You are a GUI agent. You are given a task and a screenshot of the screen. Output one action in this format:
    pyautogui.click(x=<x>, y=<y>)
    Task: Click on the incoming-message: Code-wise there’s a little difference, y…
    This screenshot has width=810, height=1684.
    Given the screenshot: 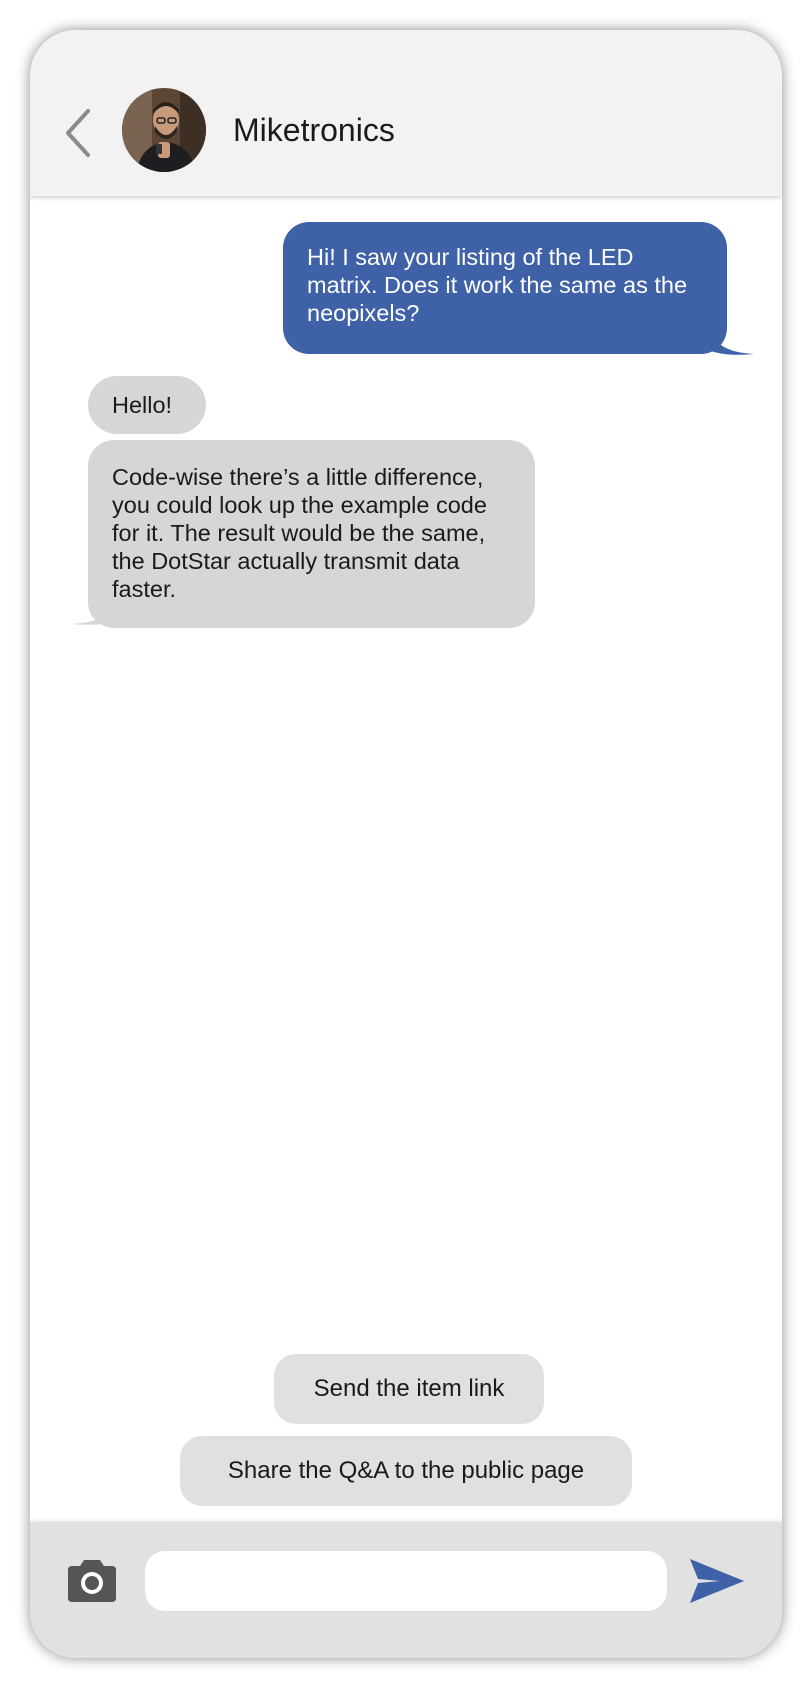 What is the action you would take?
    pyautogui.click(x=311, y=534)
    